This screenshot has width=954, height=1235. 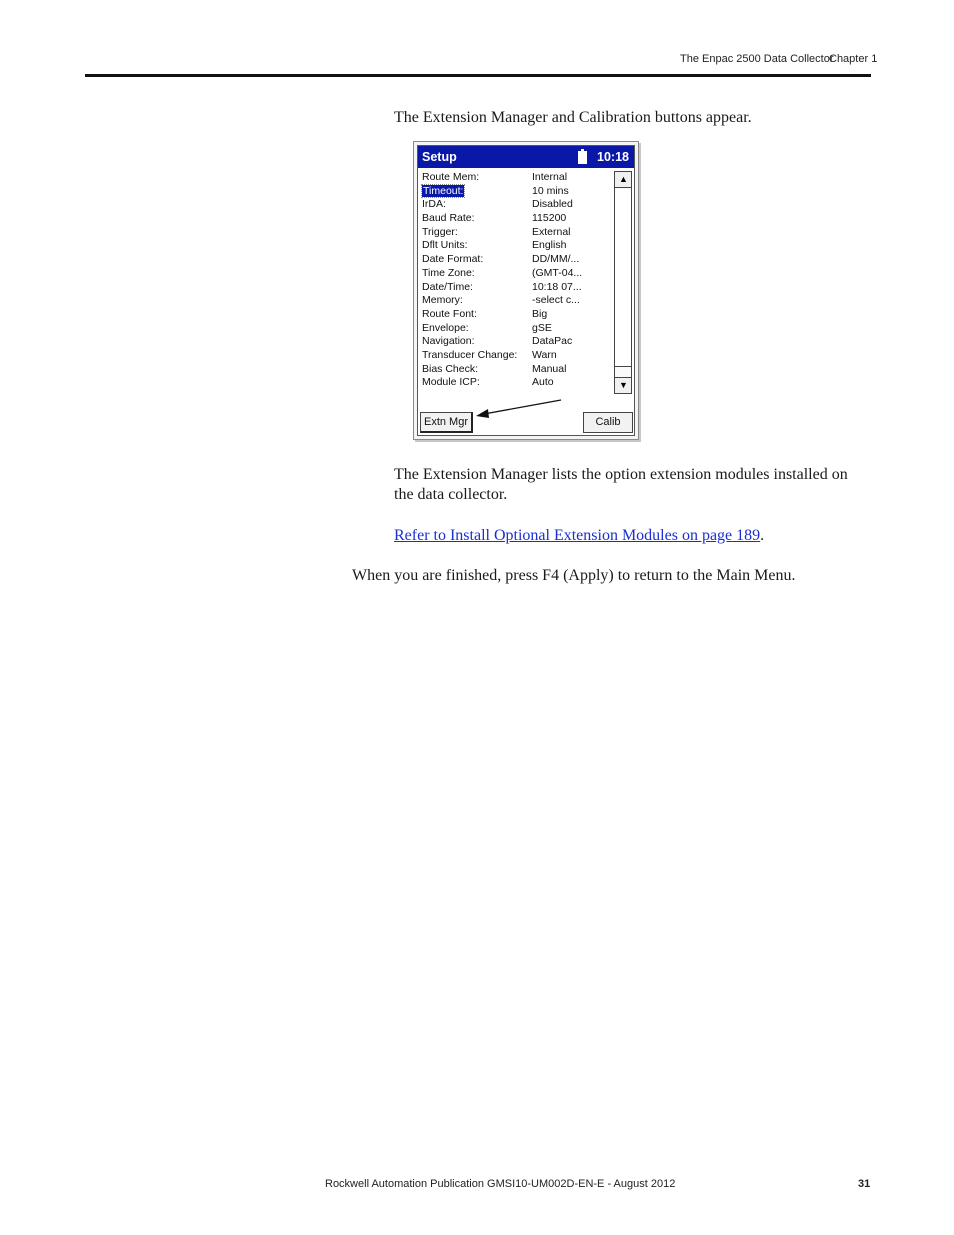 What do you see at coordinates (853, 59) in the screenshot?
I see `header-chapter: Chapter 1` at bounding box center [853, 59].